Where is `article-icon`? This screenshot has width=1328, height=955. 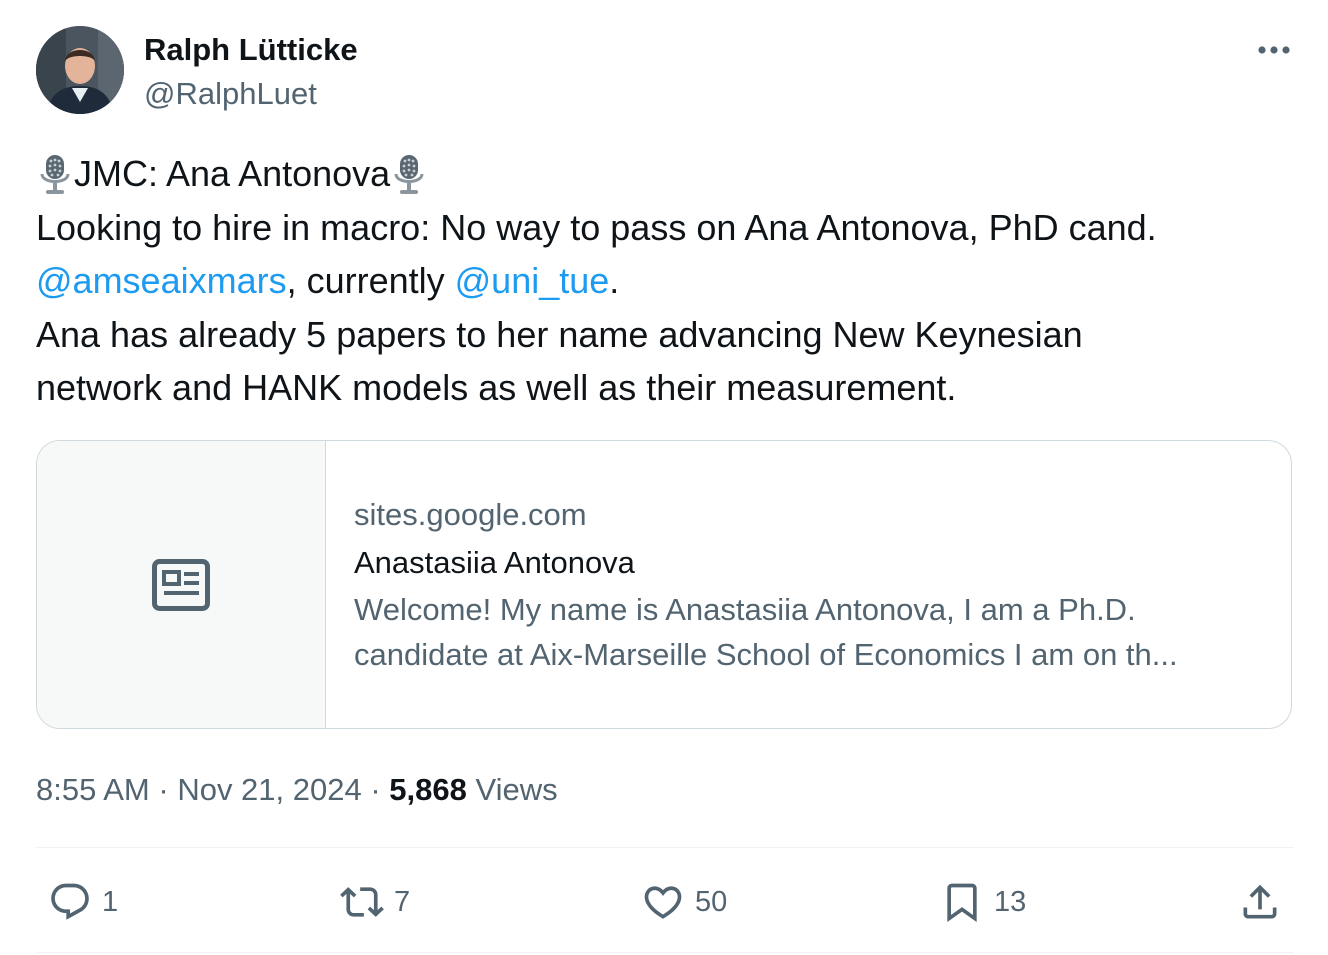
article-icon is located at coordinates (181, 584).